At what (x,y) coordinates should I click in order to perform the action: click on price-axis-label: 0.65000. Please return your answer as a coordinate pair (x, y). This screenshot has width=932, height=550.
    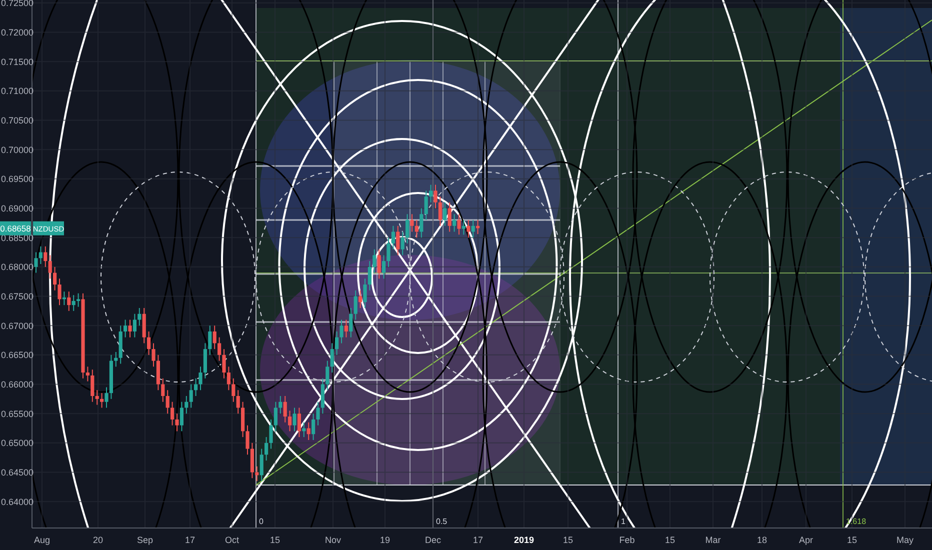
    Looking at the image, I should click on (17, 443).